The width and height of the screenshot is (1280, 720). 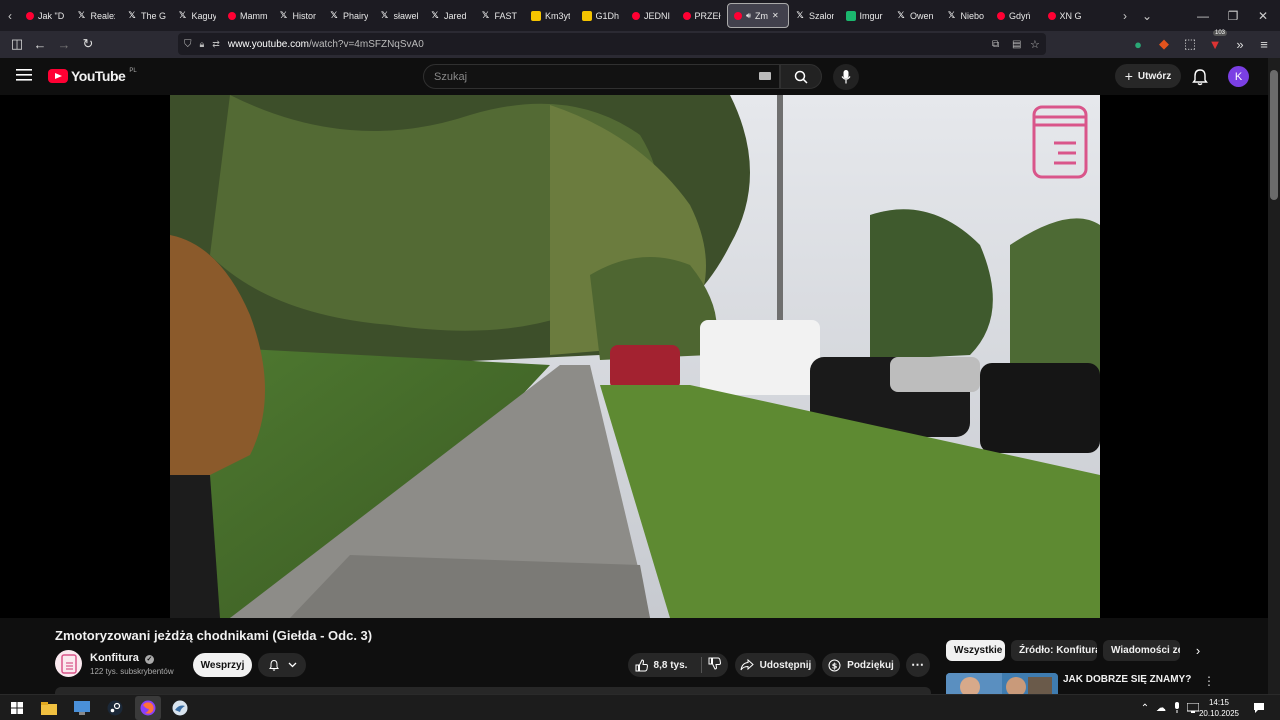 I want to click on search-button, so click(x=801, y=76).